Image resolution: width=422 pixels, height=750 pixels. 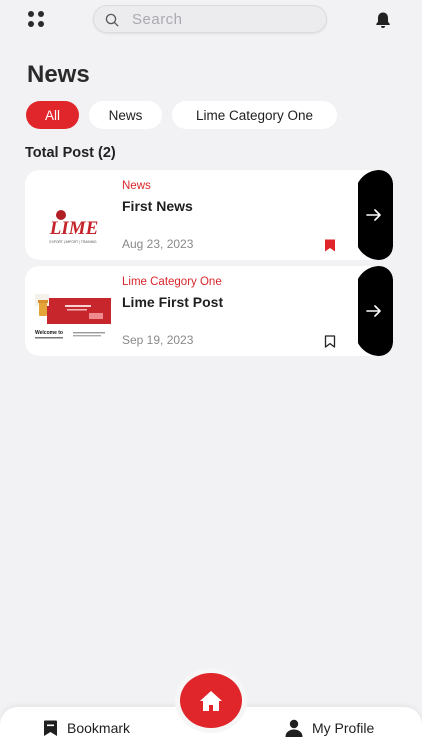 What do you see at coordinates (112, 20) in the screenshot?
I see `search-icon` at bounding box center [112, 20].